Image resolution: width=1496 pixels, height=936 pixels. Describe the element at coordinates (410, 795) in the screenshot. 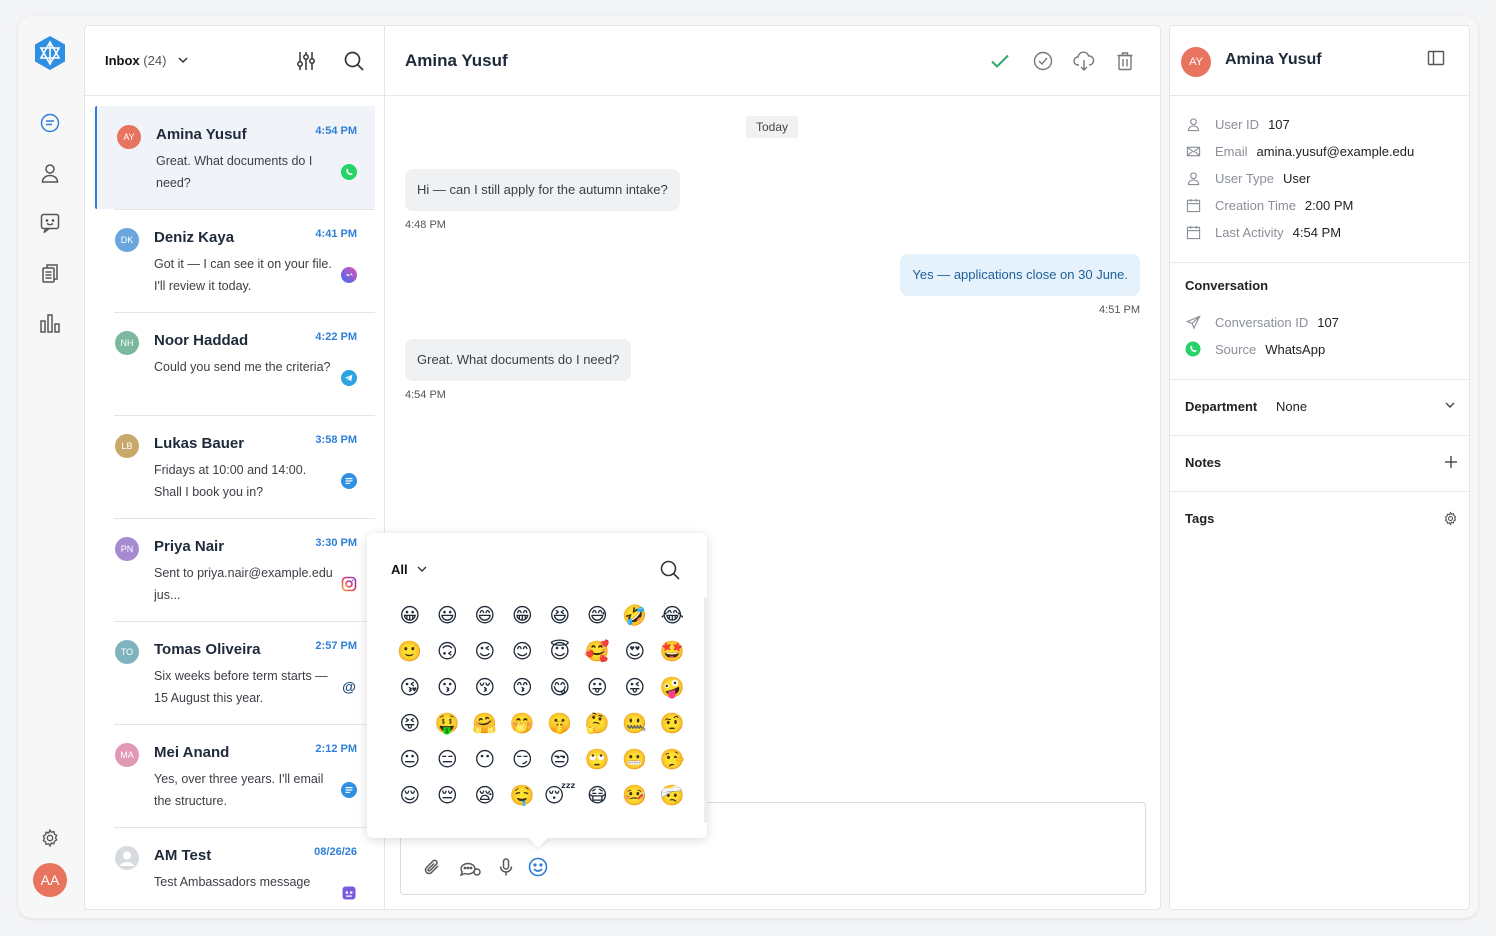

I see `emoji-option: 😌` at that location.